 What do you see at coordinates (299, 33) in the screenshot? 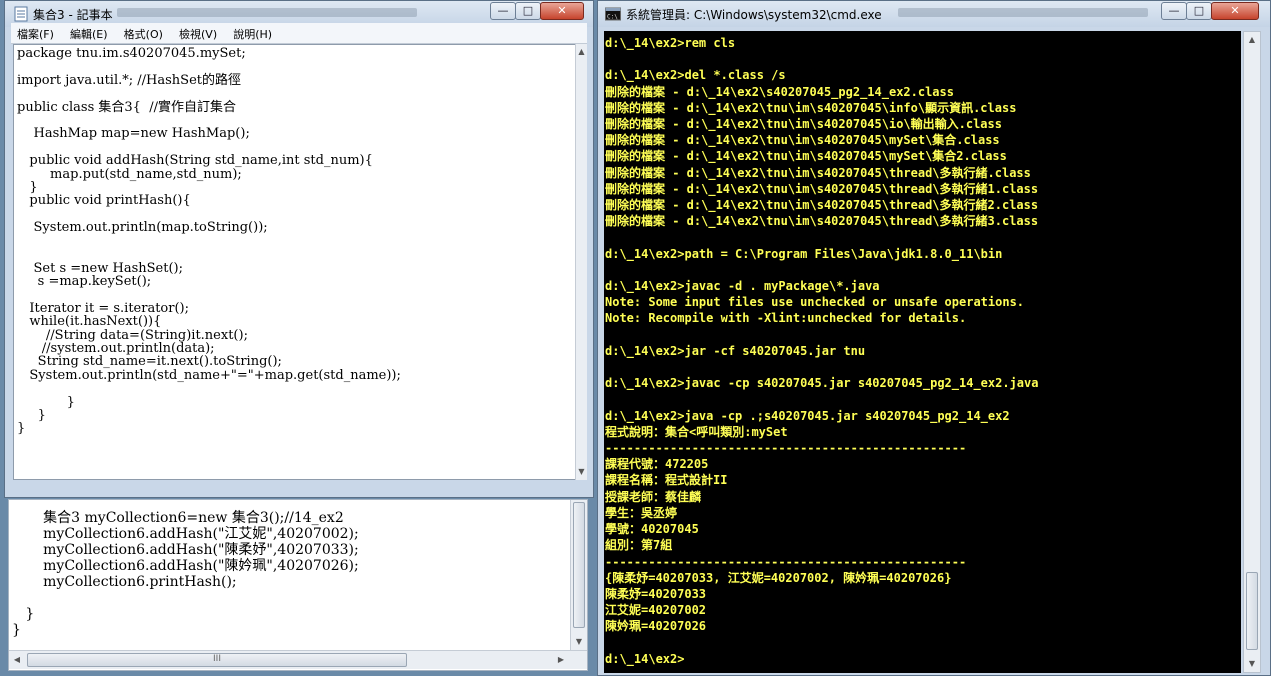
I see `notepad-menubar: 檔案(F) 編輯(E) 格式(O) 檢視(V) 說明(H)` at bounding box center [299, 33].